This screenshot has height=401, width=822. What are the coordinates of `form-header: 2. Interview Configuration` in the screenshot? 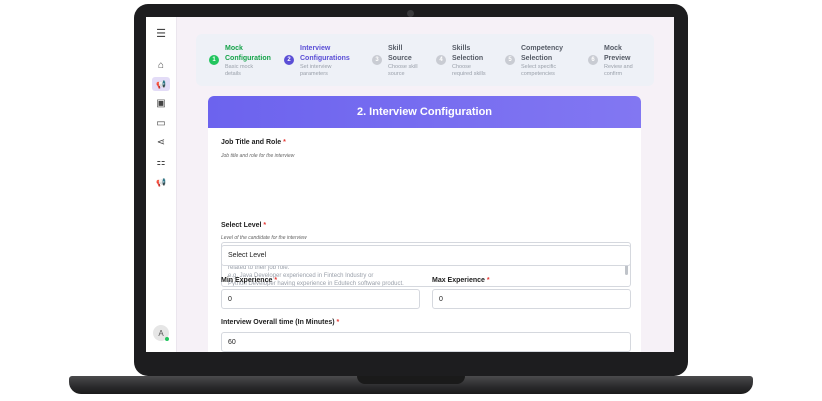 It's located at (424, 112).